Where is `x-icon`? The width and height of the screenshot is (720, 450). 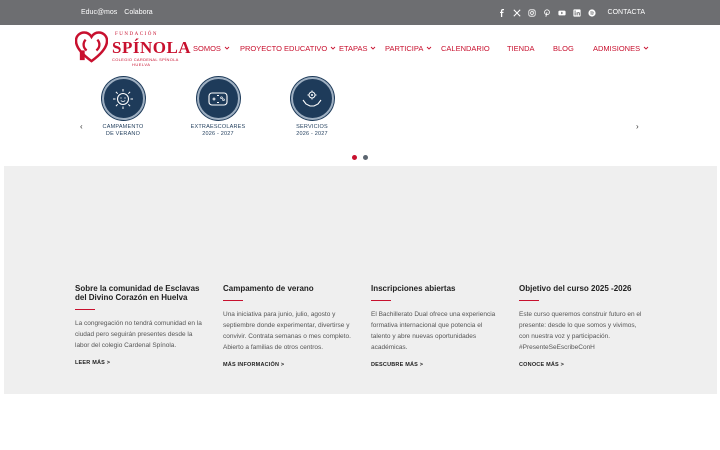 x-icon is located at coordinates (516, 12).